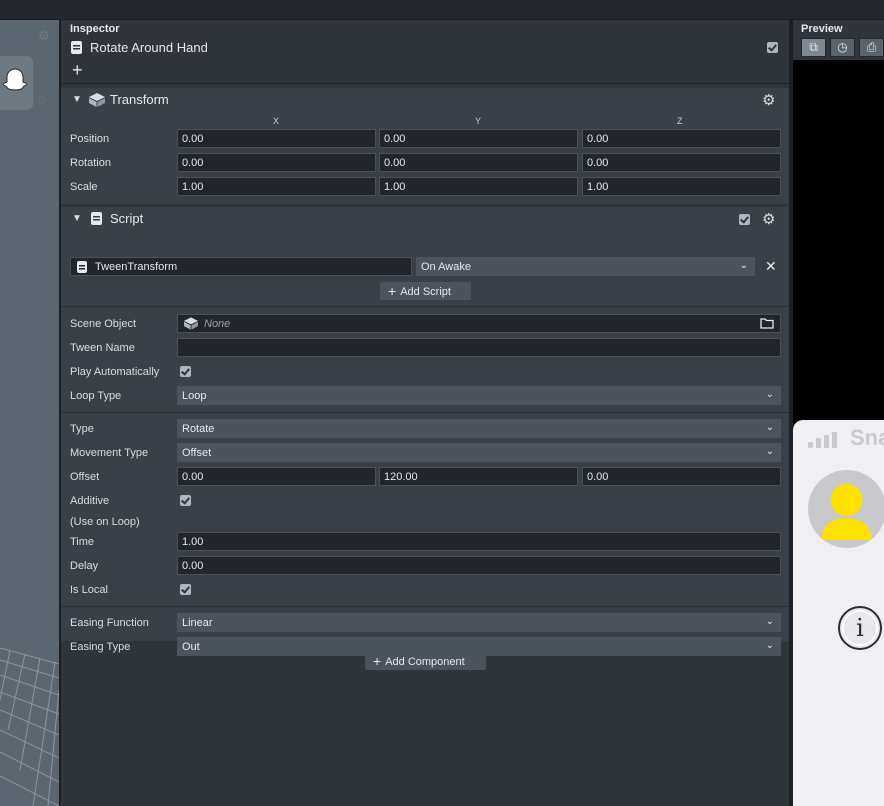 The width and height of the screenshot is (884, 806). I want to click on additive-label: Additive, so click(90, 501).